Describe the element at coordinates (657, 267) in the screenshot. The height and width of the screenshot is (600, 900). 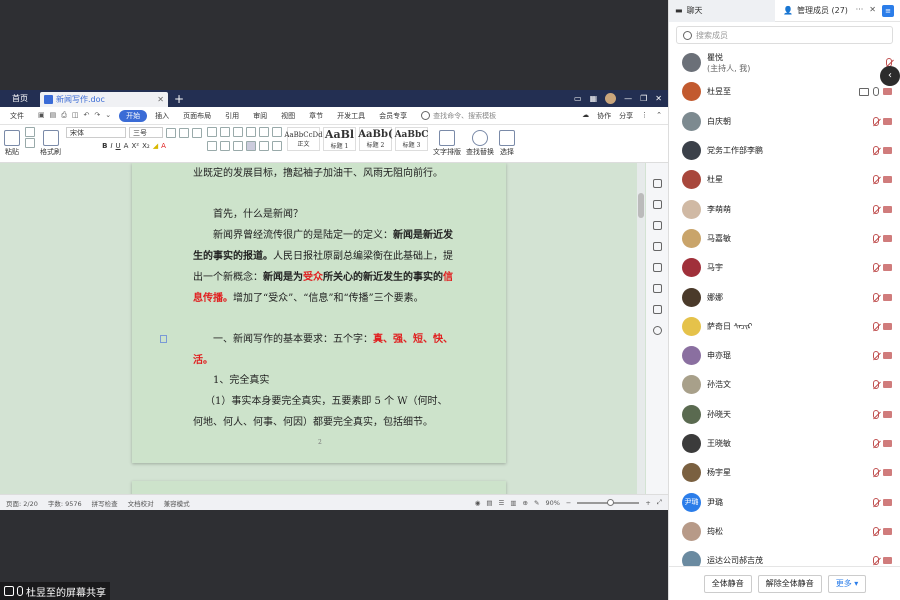
I see `image-tool-icon` at that location.